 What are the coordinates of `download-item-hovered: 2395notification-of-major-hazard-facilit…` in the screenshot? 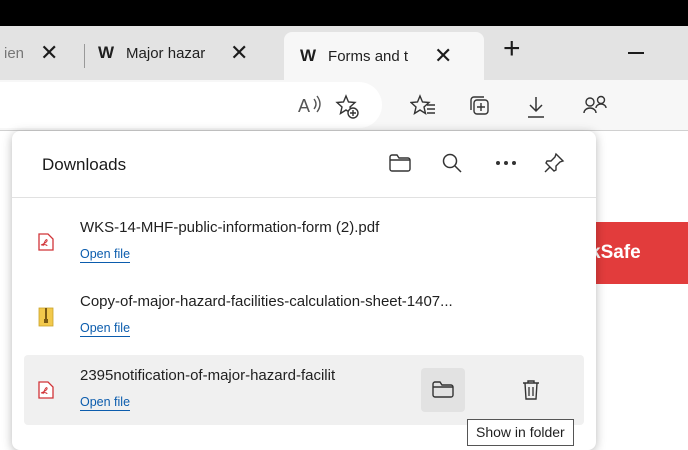 It's located at (304, 390).